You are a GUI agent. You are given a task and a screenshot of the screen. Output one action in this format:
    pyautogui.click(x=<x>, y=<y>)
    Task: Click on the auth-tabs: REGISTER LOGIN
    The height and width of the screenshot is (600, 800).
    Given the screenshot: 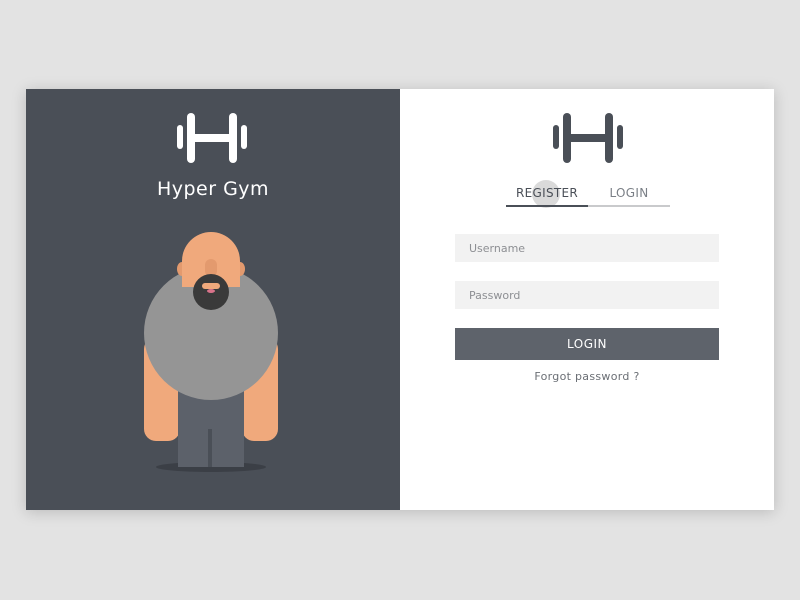 What is the action you would take?
    pyautogui.click(x=588, y=194)
    